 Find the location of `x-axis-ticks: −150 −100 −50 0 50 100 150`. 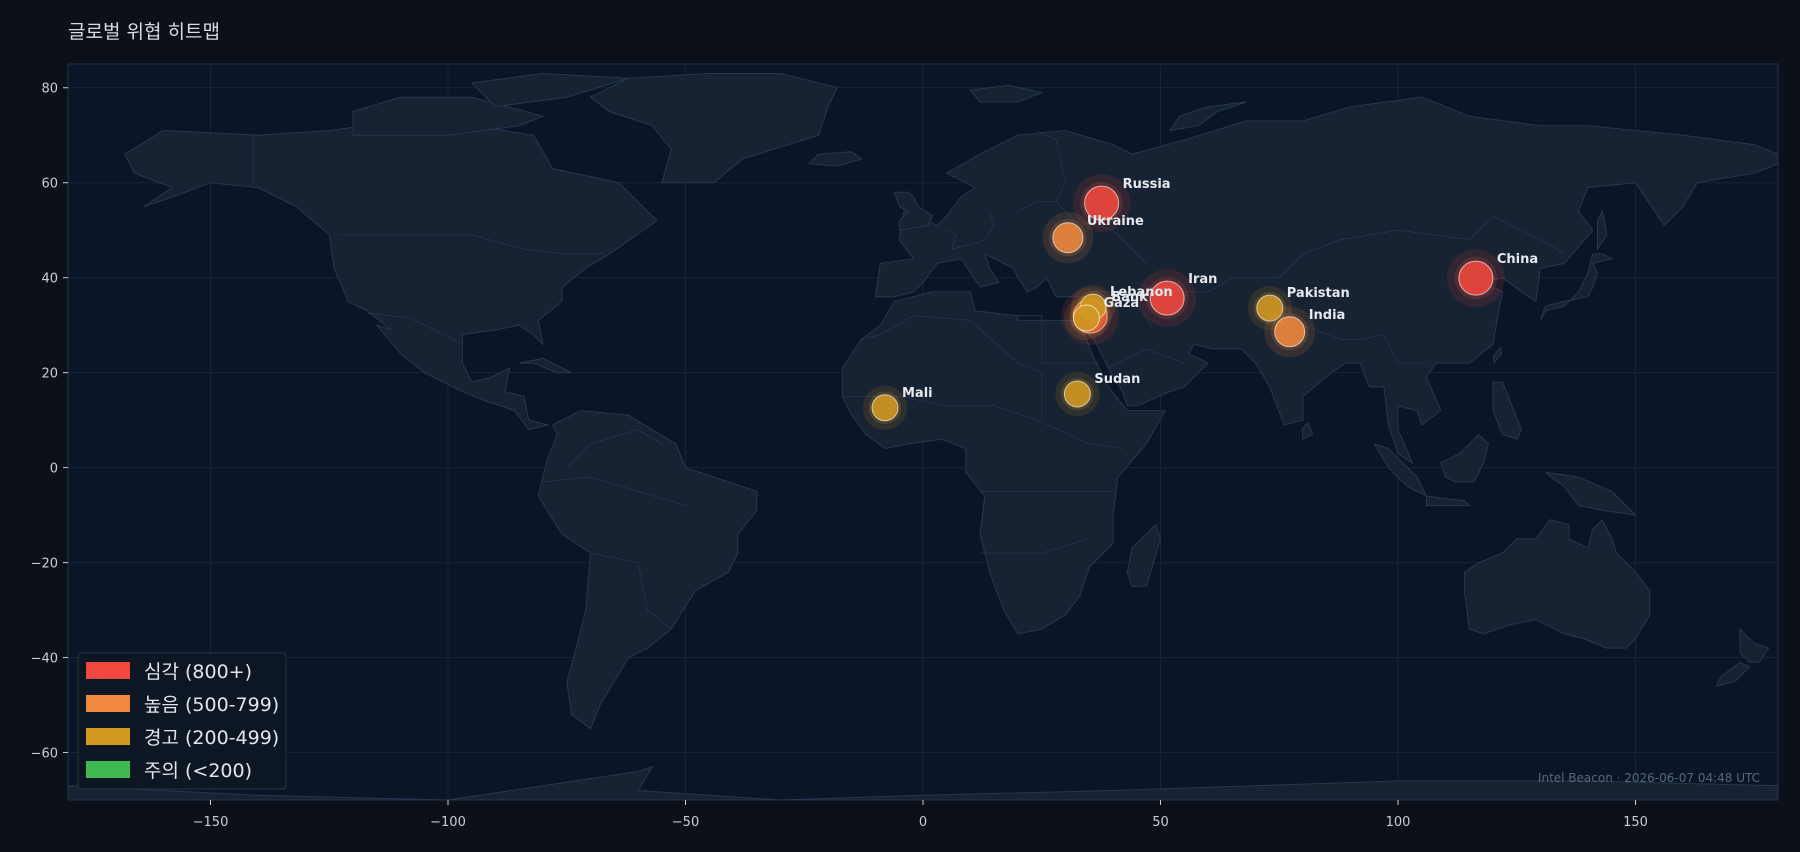

x-axis-ticks: −150 −100 −50 0 50 100 150 is located at coordinates (920, 815).